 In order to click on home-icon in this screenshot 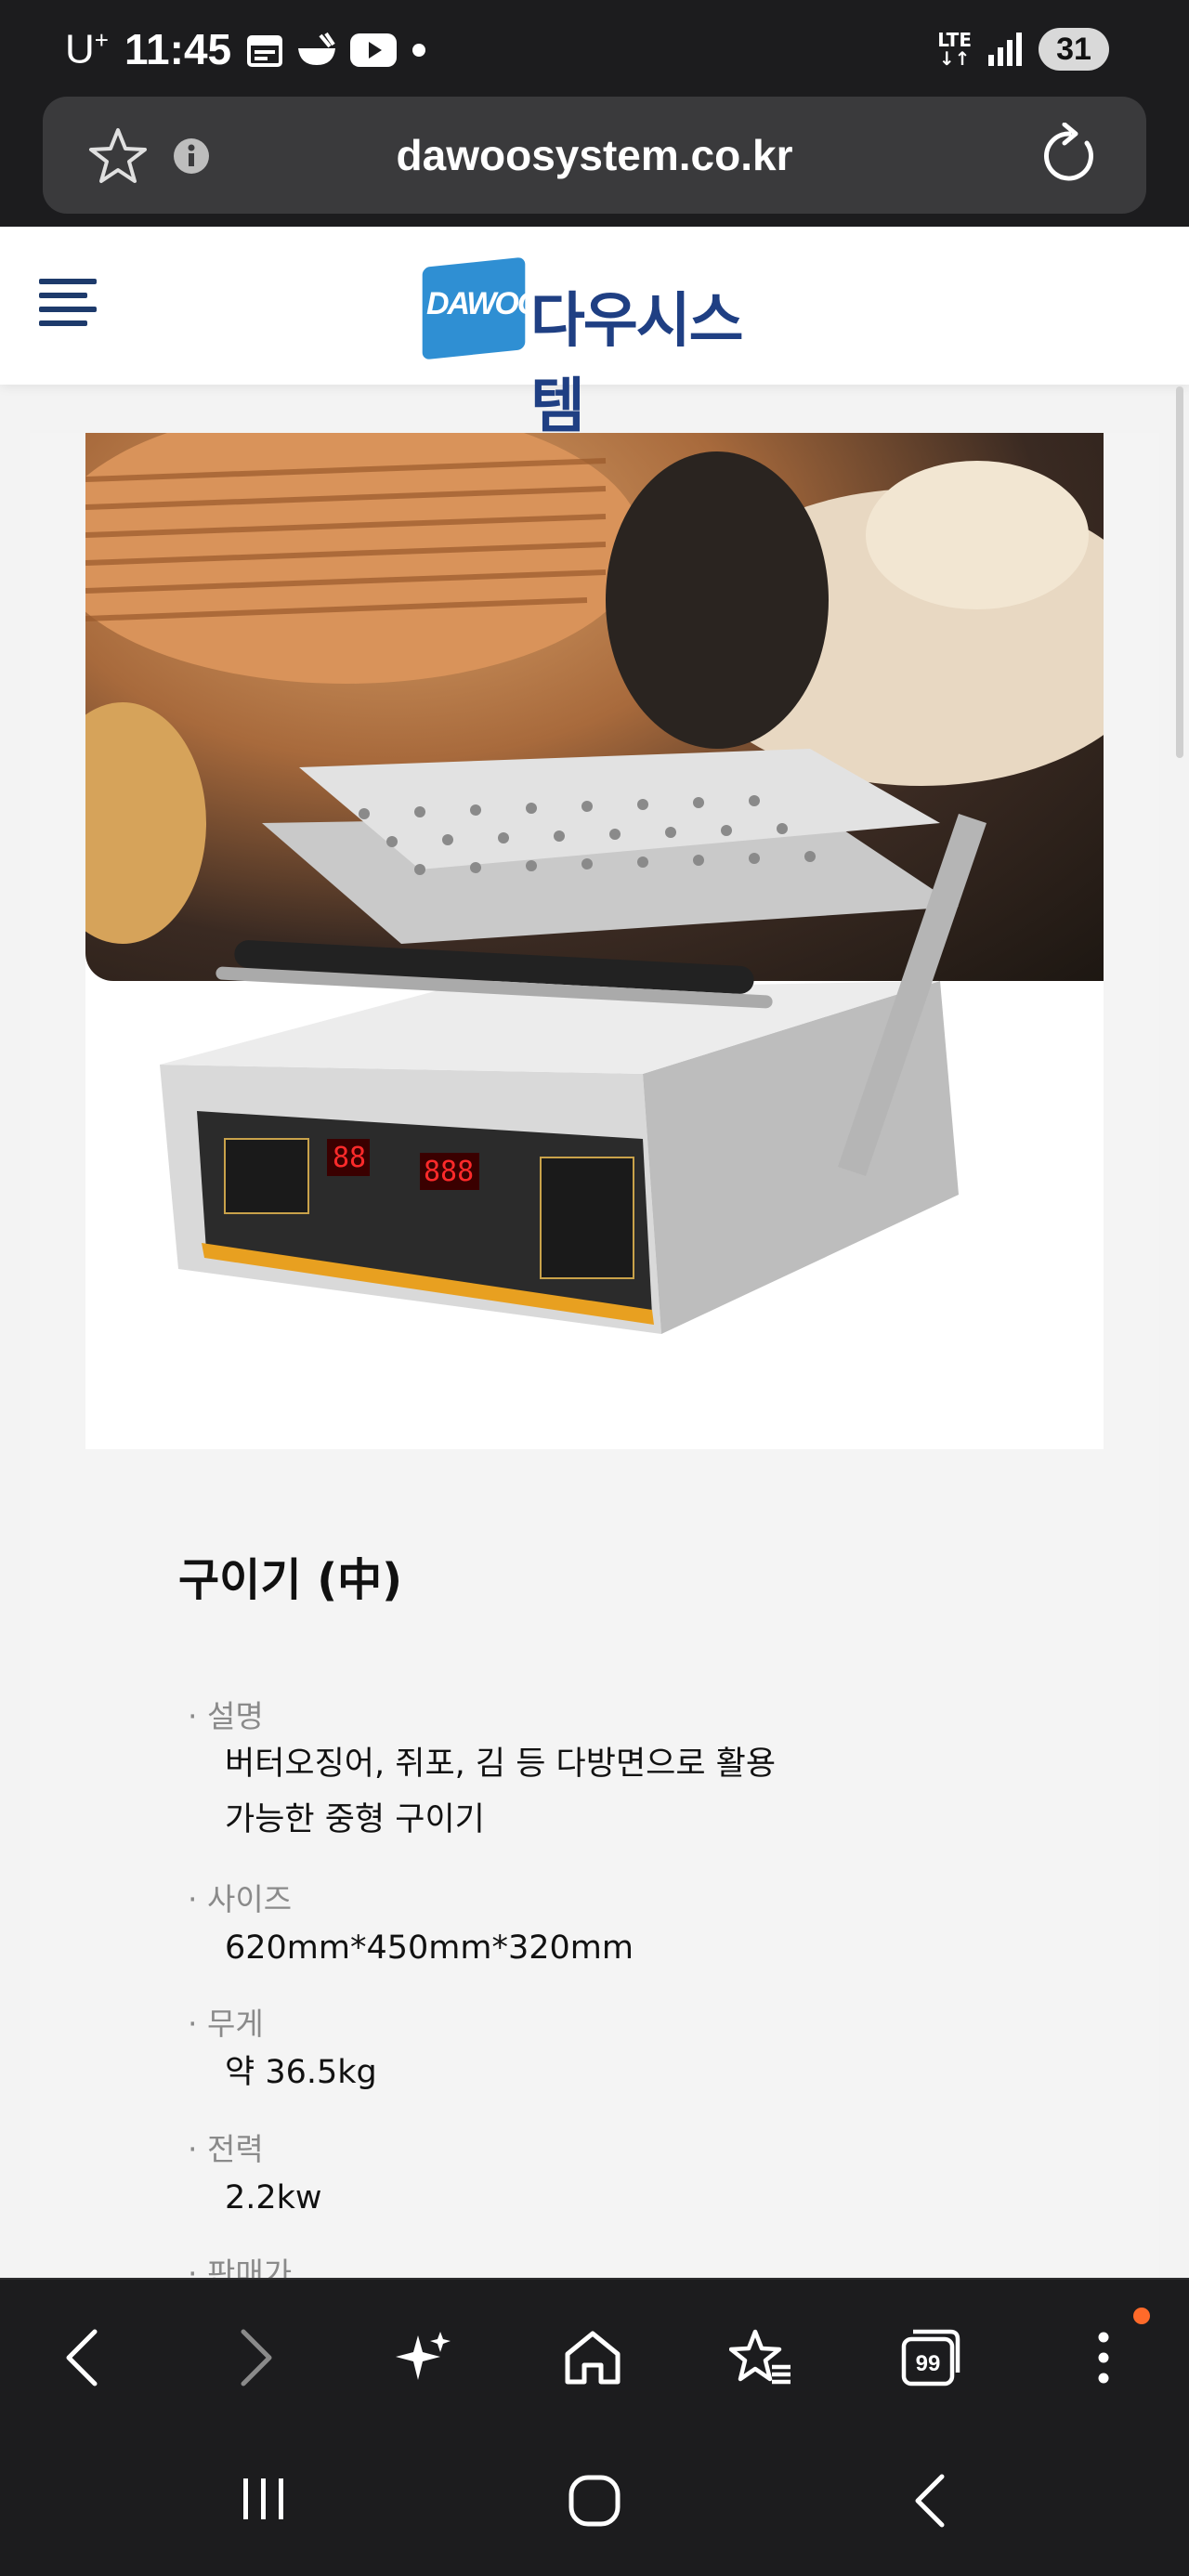, I will do `click(593, 2358)`.